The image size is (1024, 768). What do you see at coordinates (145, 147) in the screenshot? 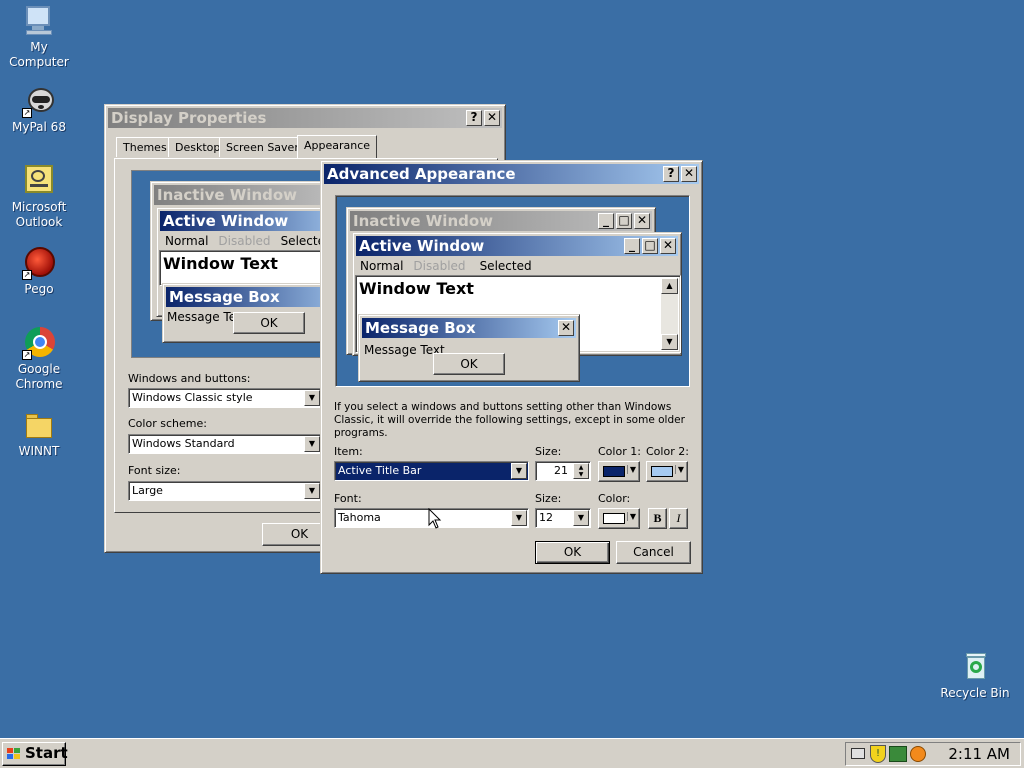
I see `tab-themes: Themes` at bounding box center [145, 147].